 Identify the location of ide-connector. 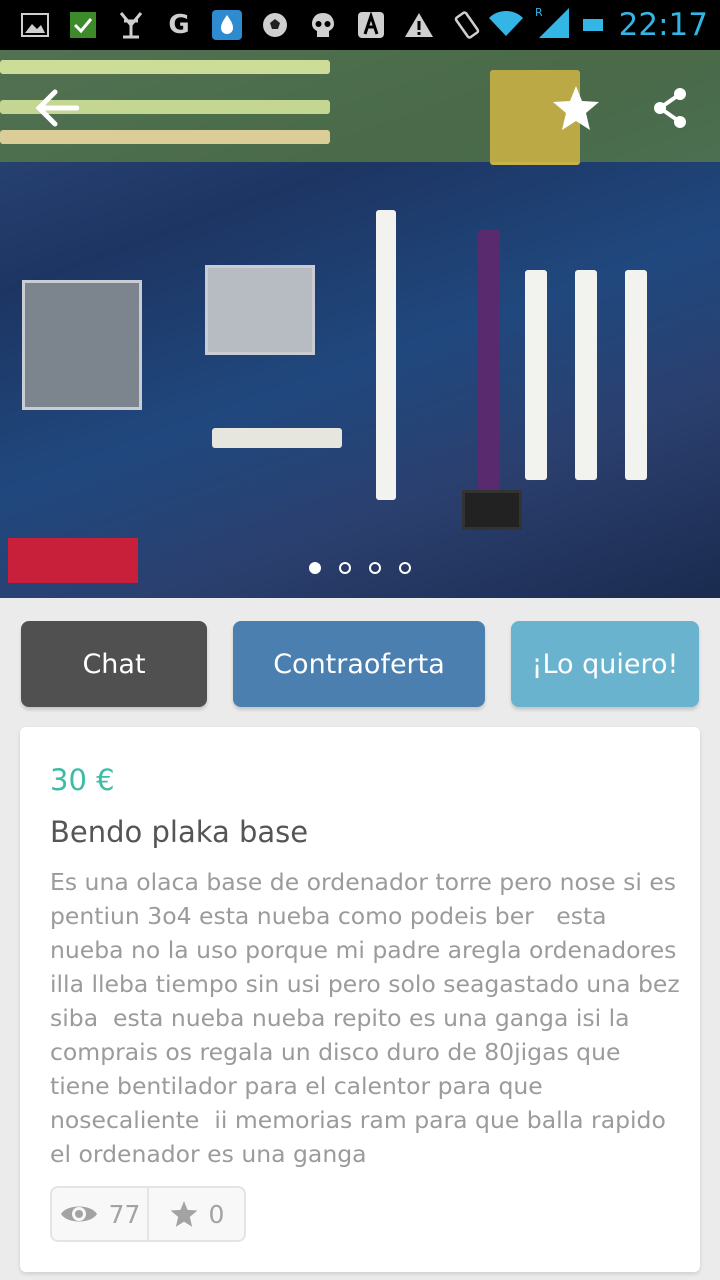
(277, 438).